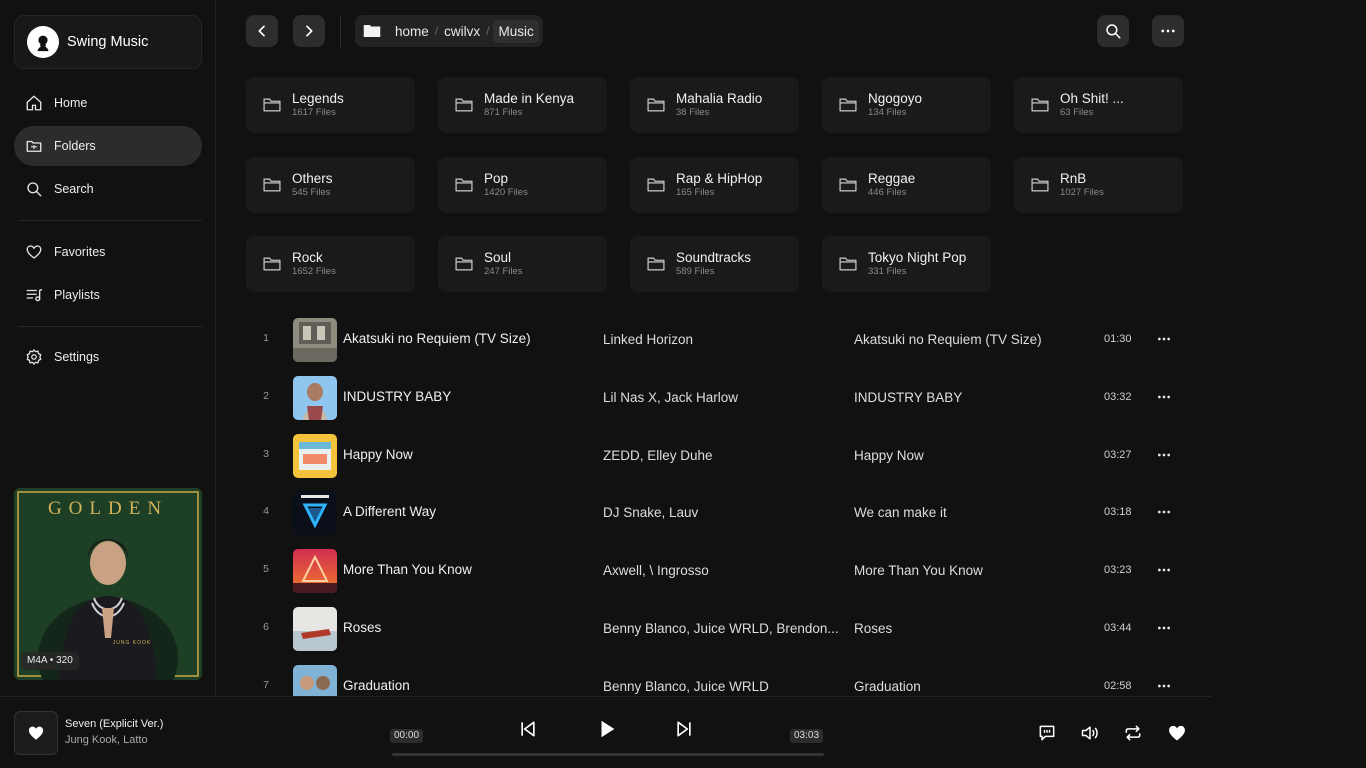 This screenshot has width=1366, height=768. Describe the element at coordinates (719, 98) in the screenshot. I see `folder-name: Mahalia Radio` at that location.